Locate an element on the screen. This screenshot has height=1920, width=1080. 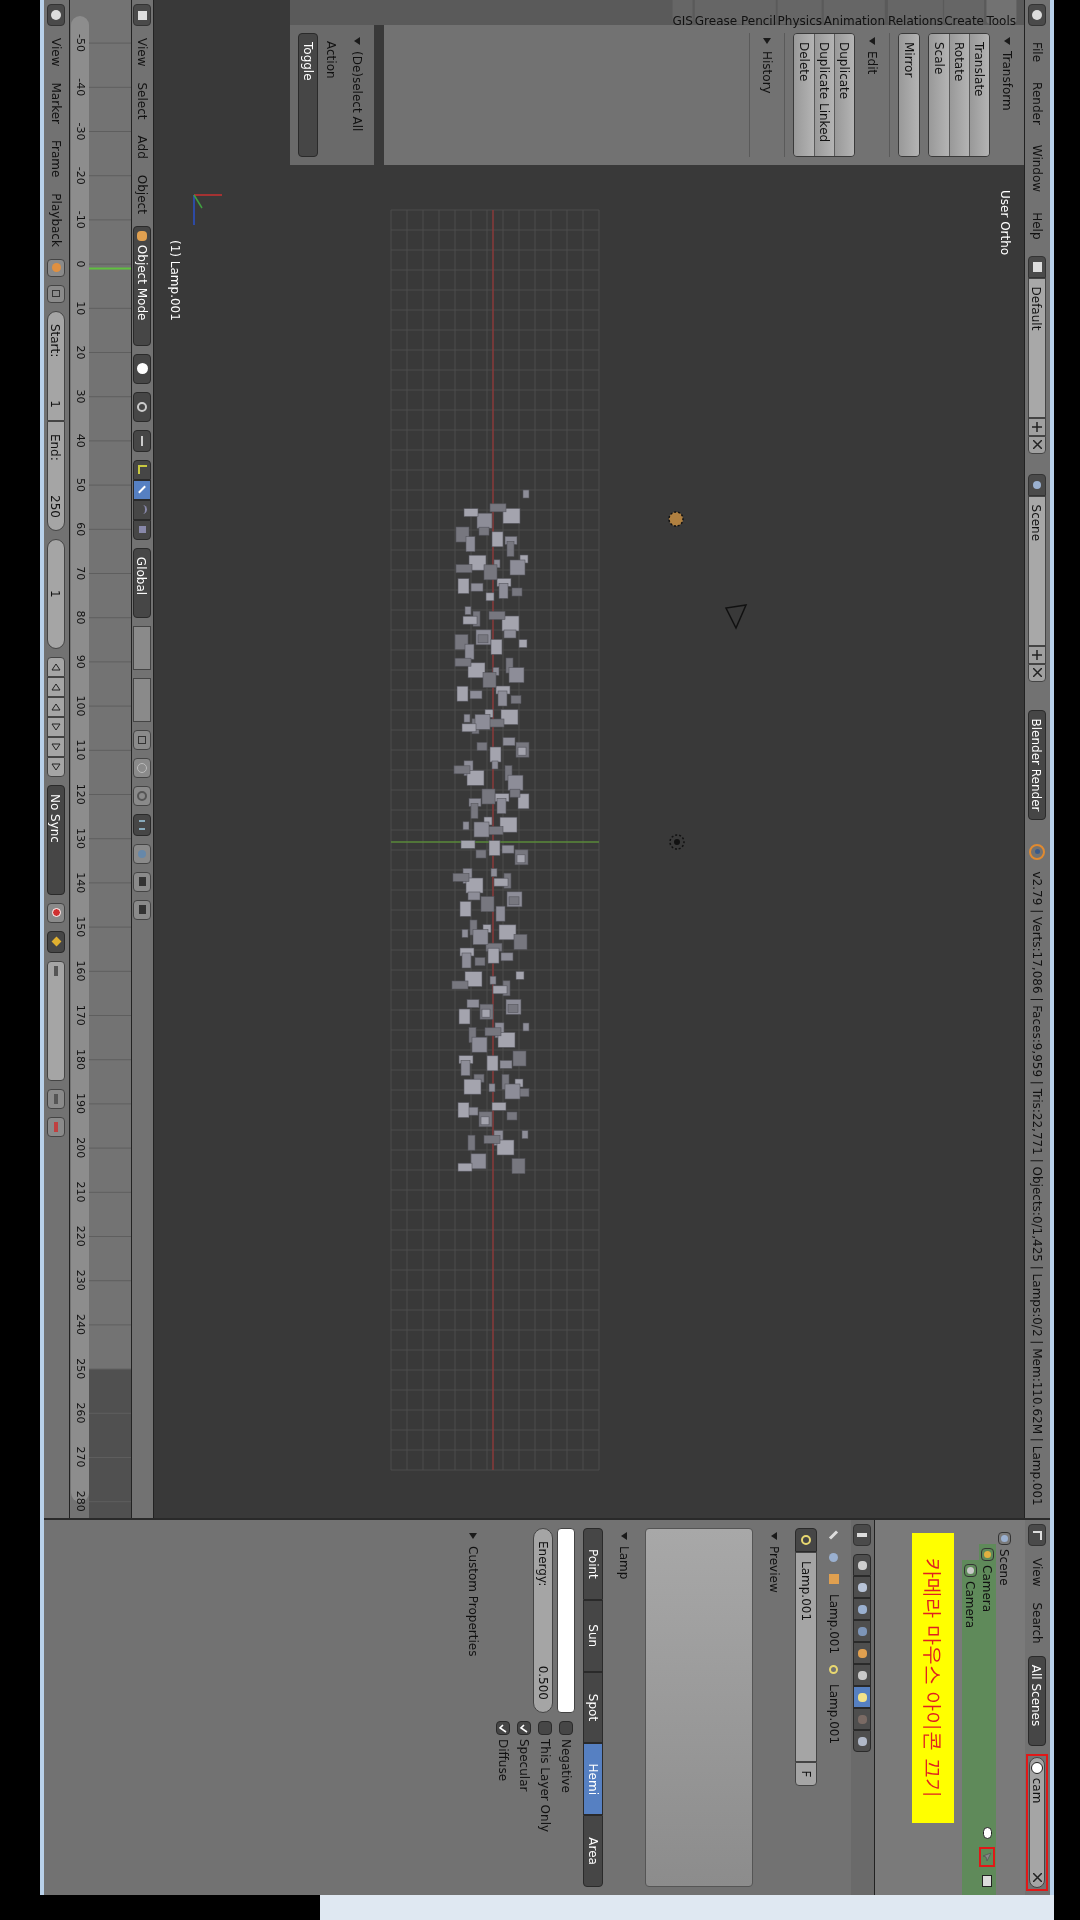
ruler-number: 130 is located at coordinates (81, 838).